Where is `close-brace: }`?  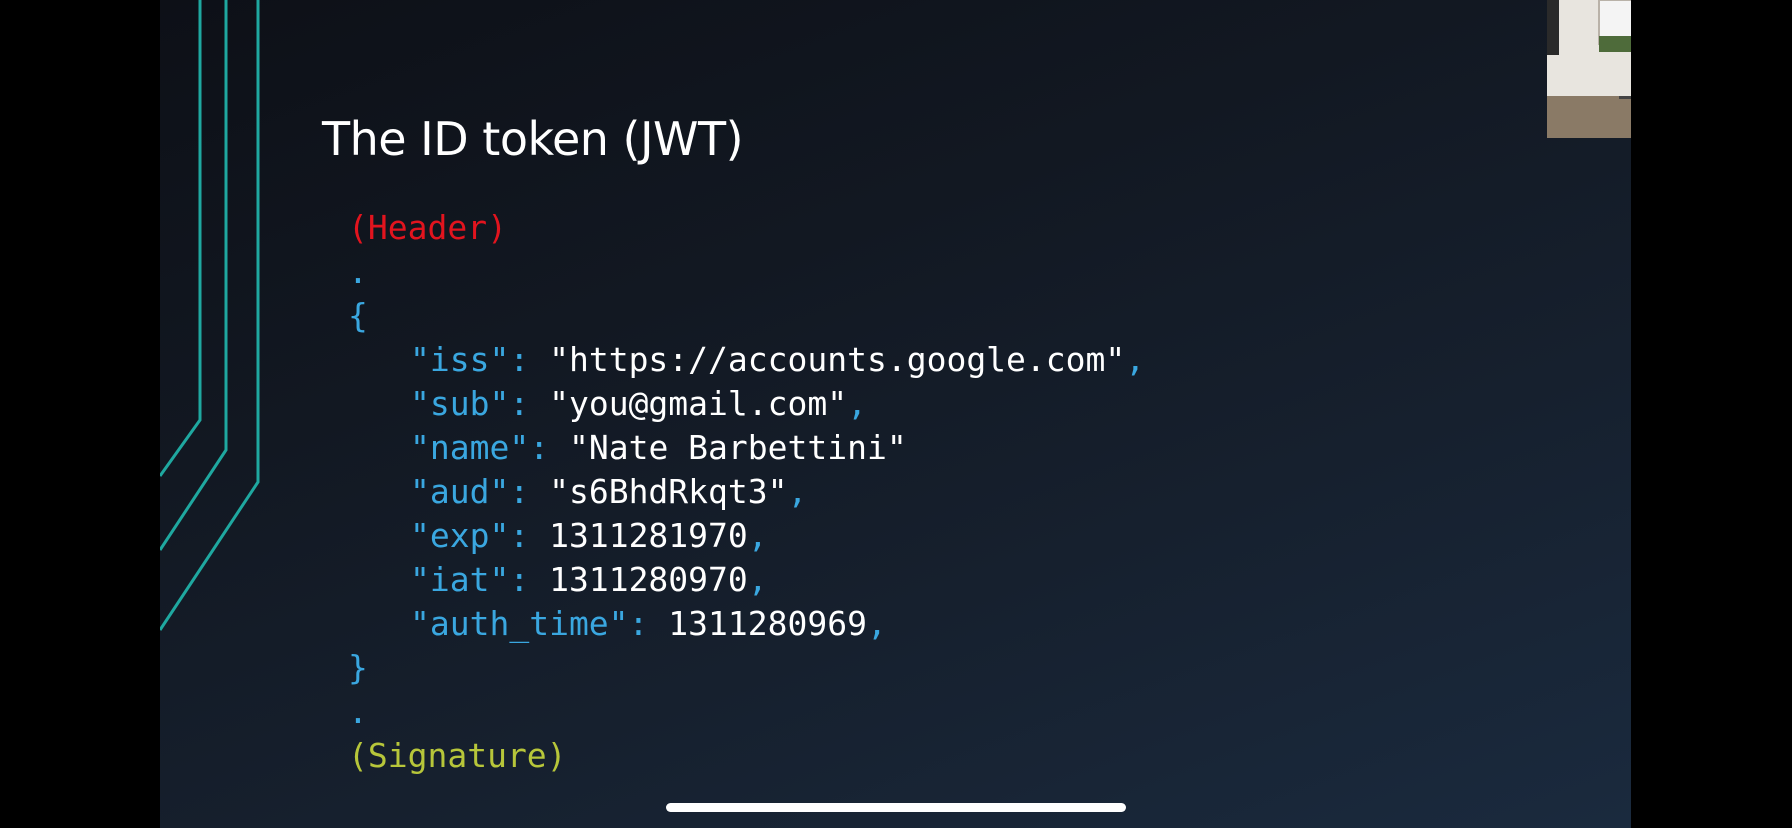 close-brace: } is located at coordinates (358, 667).